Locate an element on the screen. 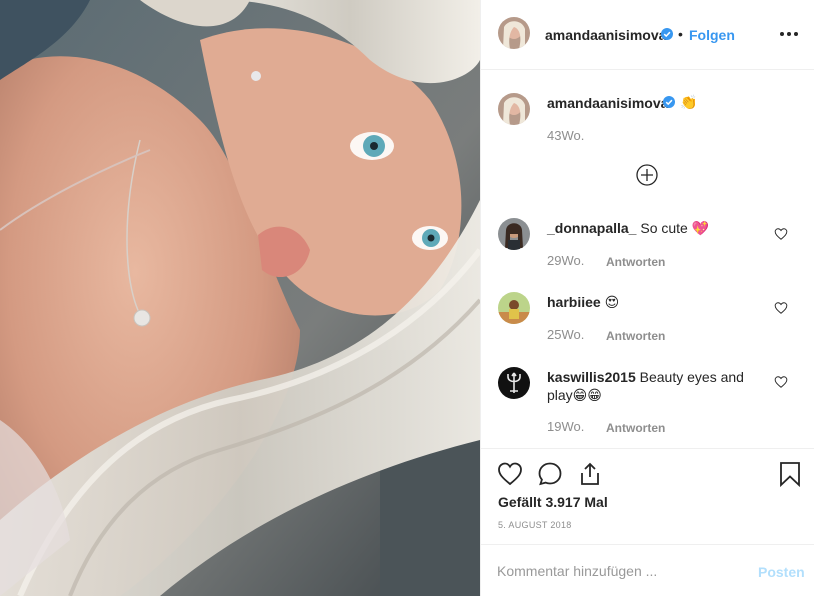 The height and width of the screenshot is (596, 814). comment-time: 29Wo. is located at coordinates (565, 260).